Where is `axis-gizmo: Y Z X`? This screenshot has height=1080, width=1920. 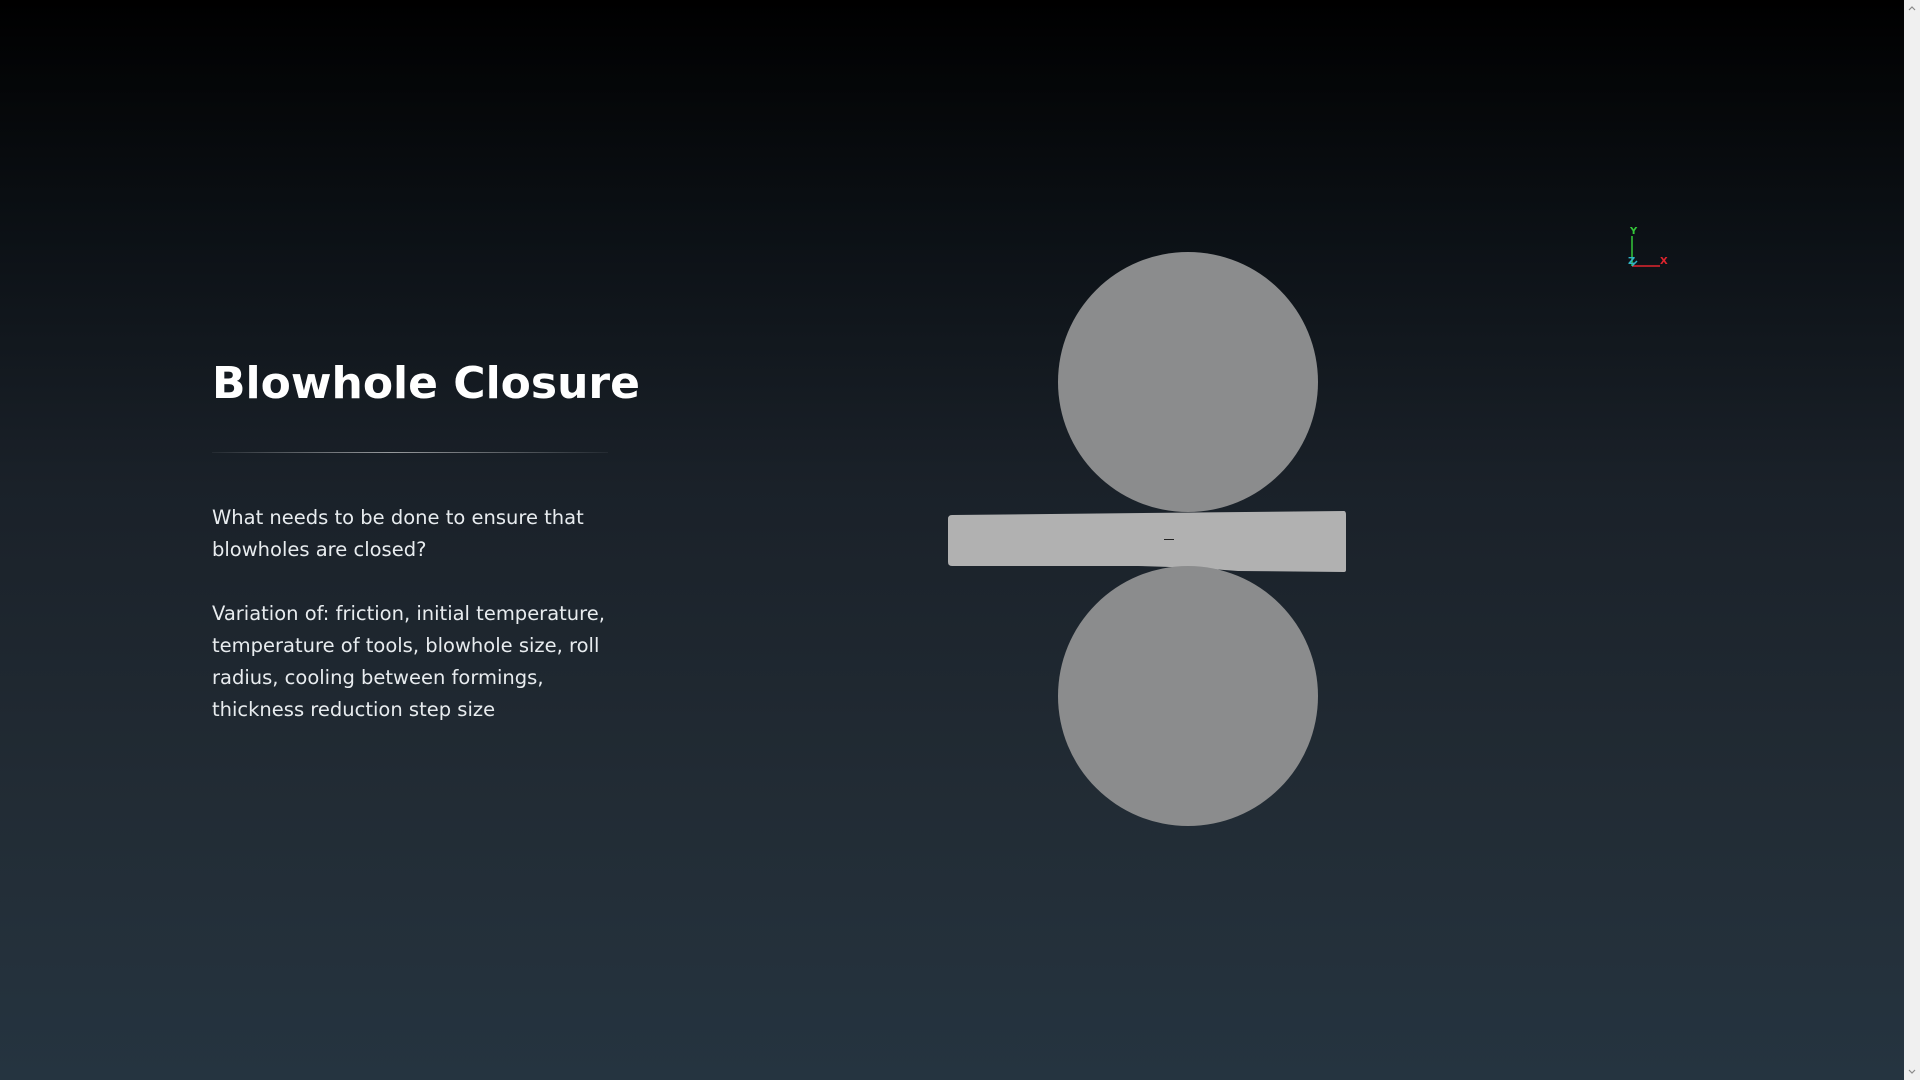
axis-gizmo: Y Z X is located at coordinates (1645, 249).